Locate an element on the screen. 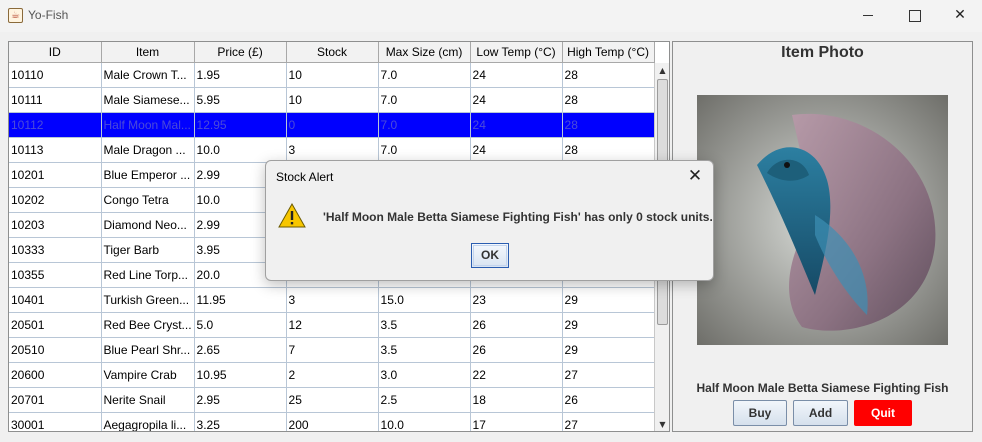  table-cell: 20600 is located at coordinates (55, 375).